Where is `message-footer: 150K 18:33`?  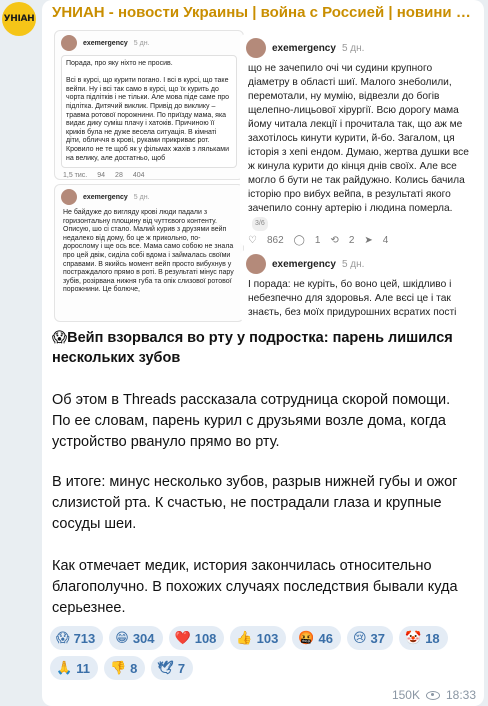
message-footer: 150K 18:33 is located at coordinates (434, 695).